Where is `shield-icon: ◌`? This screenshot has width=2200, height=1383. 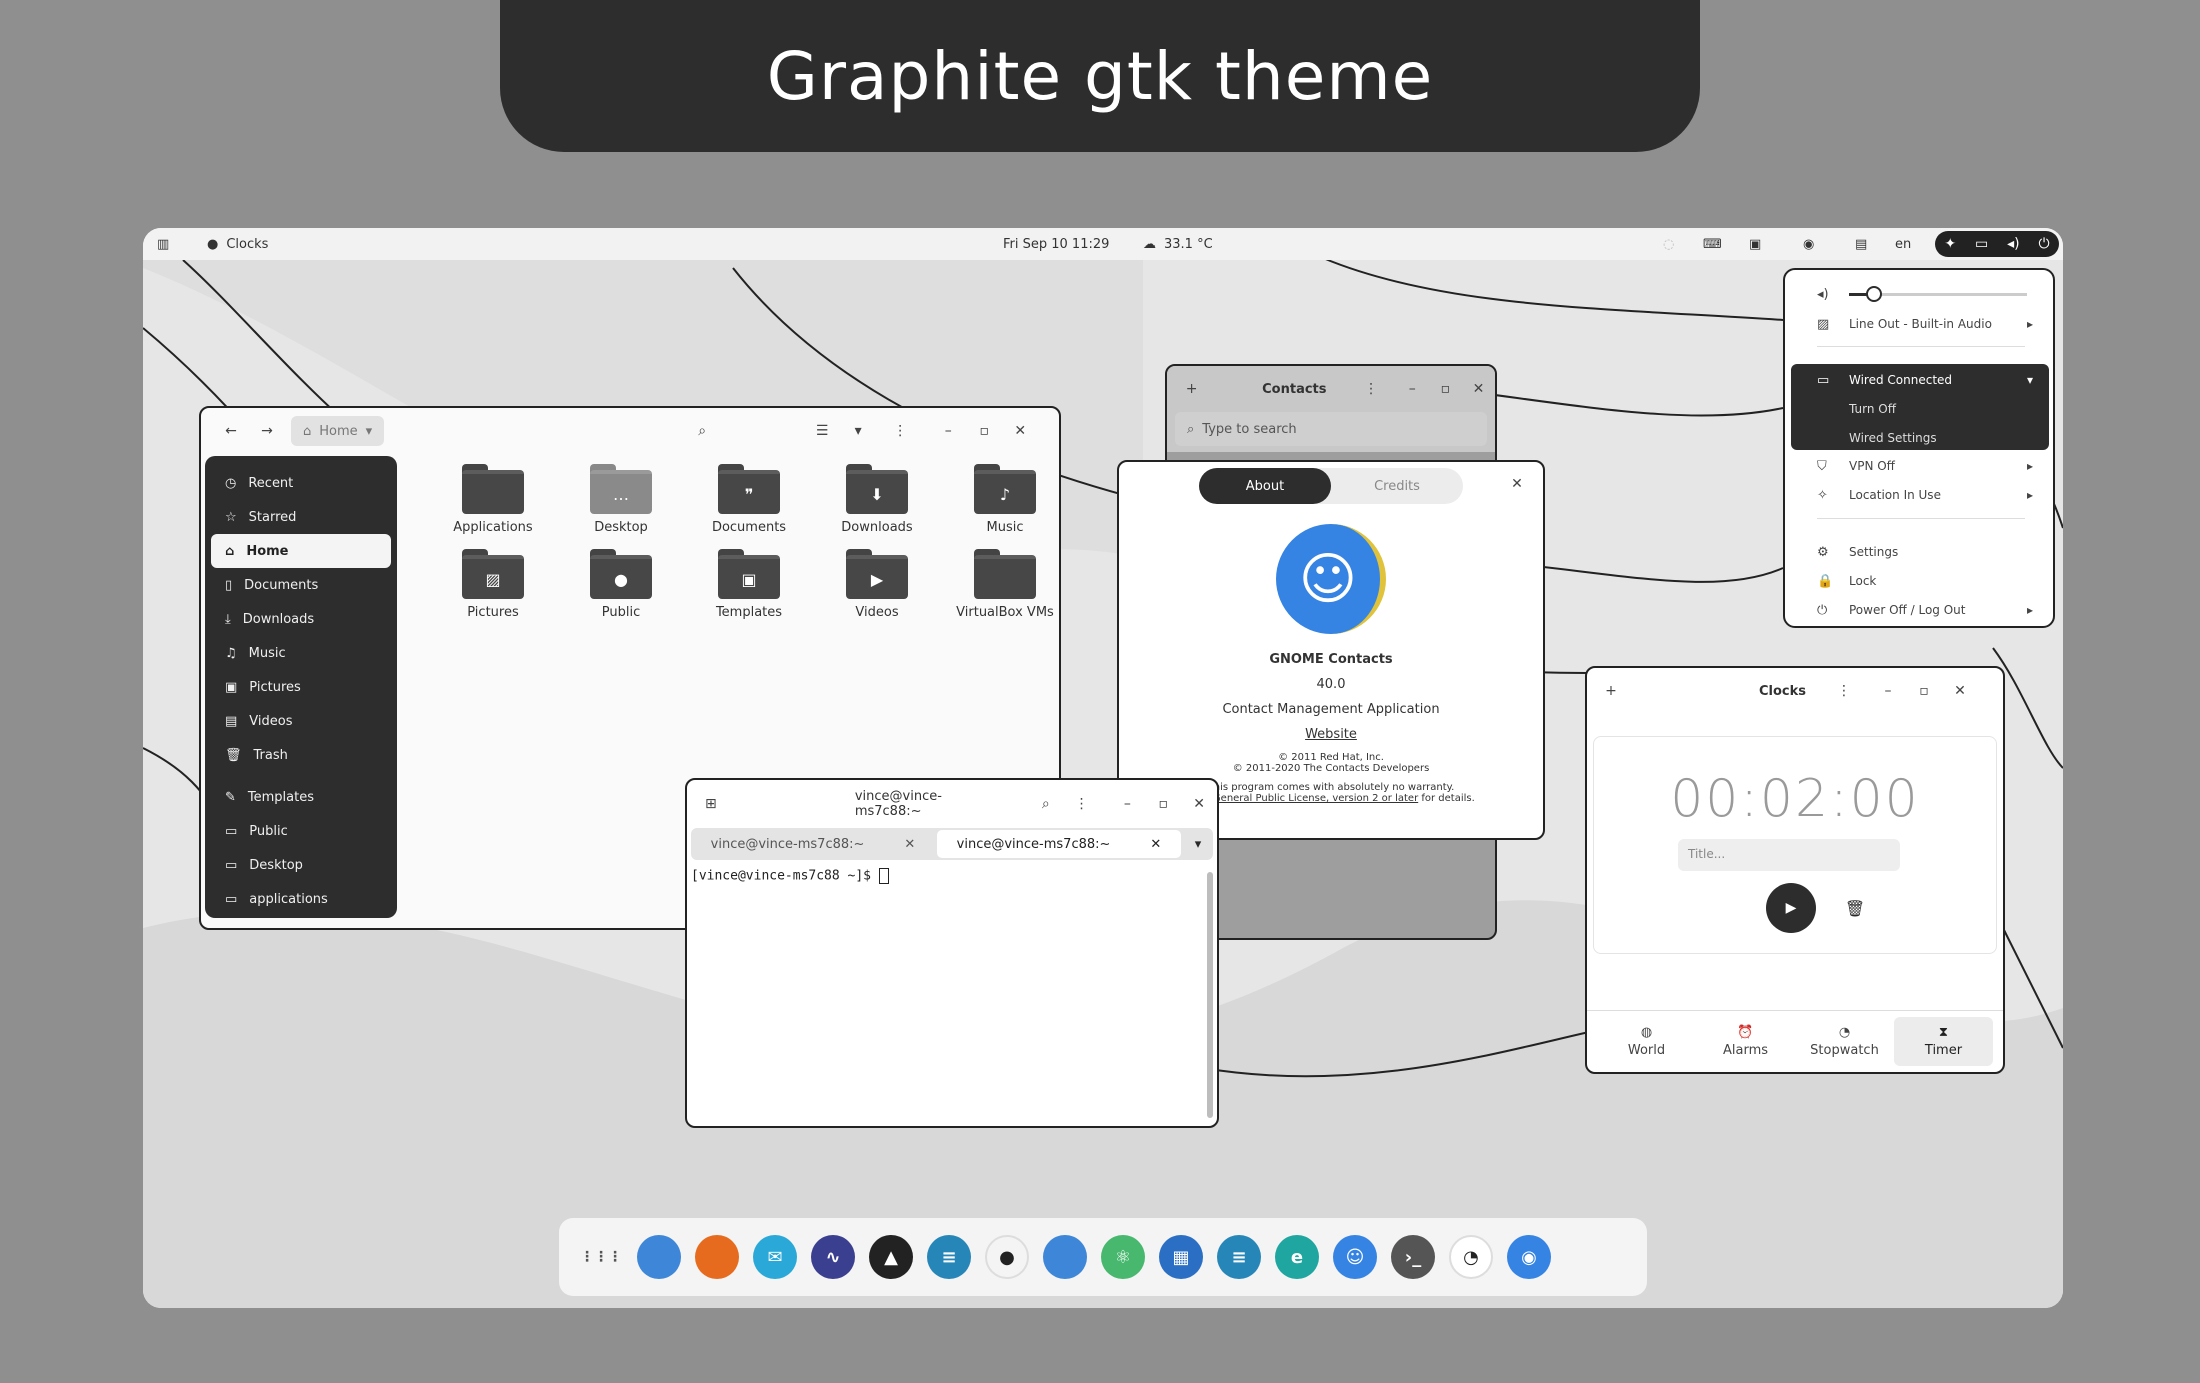 shield-icon: ◌ is located at coordinates (1668, 244).